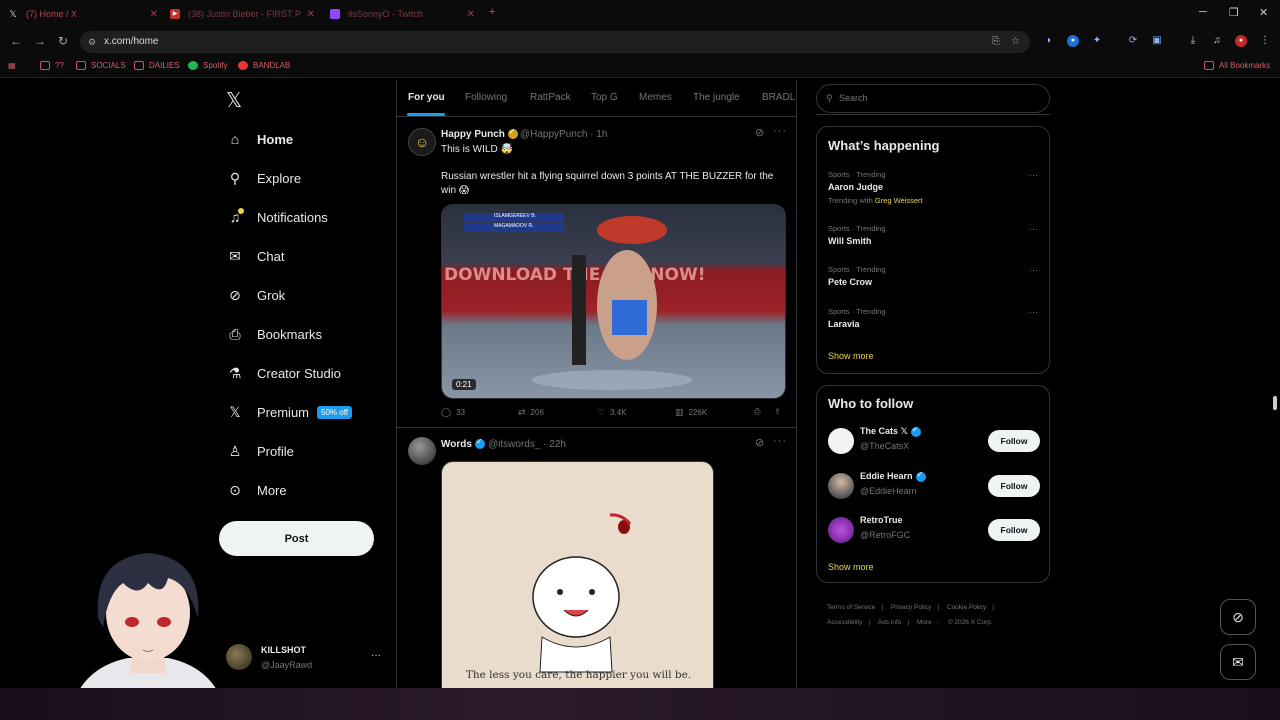 This screenshot has width=1280, height=720. Describe the element at coordinates (479, 133) in the screenshot. I see `post-author: Happy Punch` at that location.